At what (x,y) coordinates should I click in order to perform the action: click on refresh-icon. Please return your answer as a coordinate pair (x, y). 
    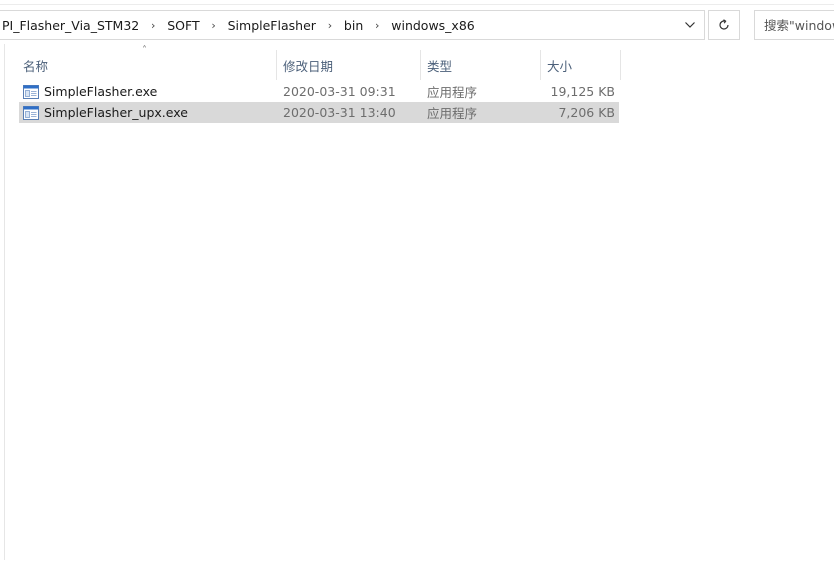
    Looking at the image, I should click on (724, 24).